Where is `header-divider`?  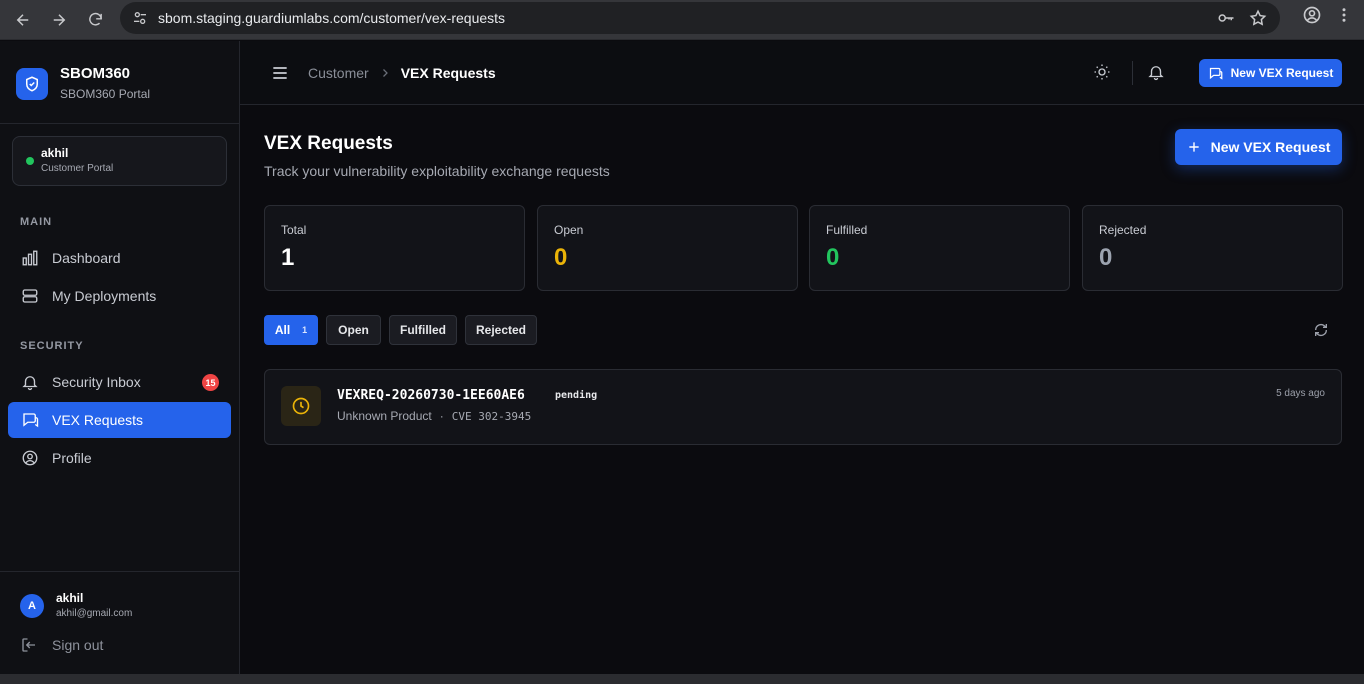
header-divider is located at coordinates (1132, 73).